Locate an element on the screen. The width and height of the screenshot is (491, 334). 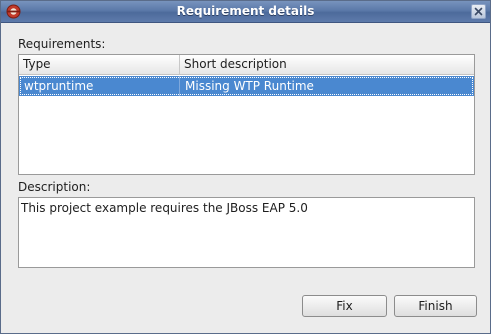
close-button is located at coordinates (478, 11).